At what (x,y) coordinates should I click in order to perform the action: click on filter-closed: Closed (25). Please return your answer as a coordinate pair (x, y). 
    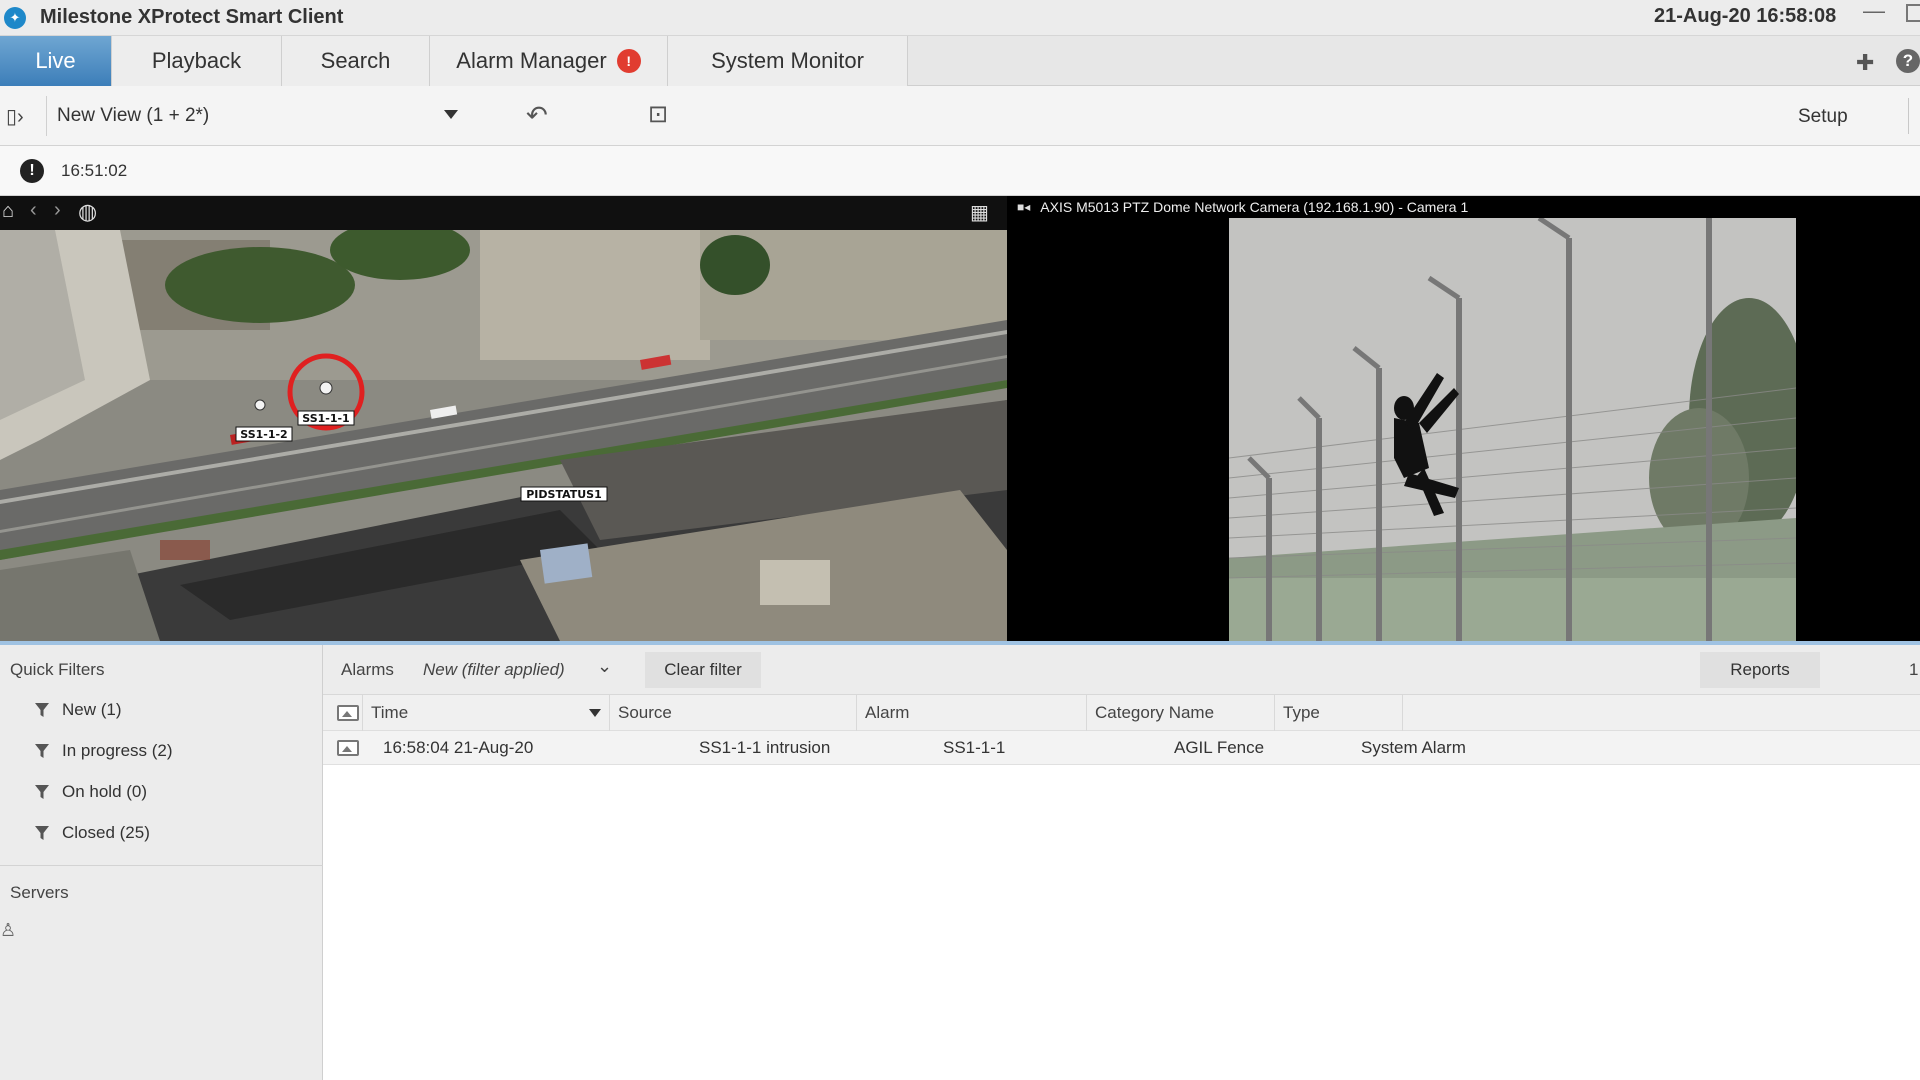
    Looking at the image, I should click on (92, 833).